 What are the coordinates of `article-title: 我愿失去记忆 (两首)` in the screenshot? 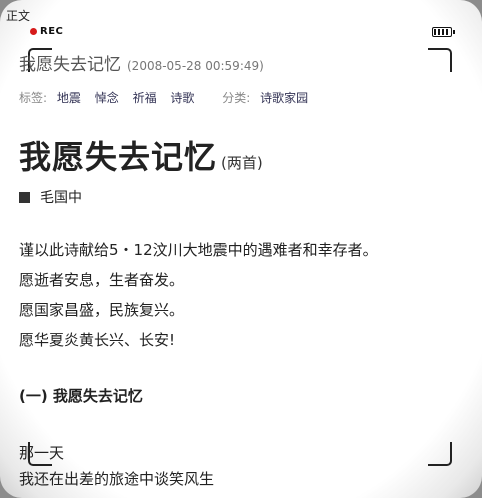 It's located at (141, 155).